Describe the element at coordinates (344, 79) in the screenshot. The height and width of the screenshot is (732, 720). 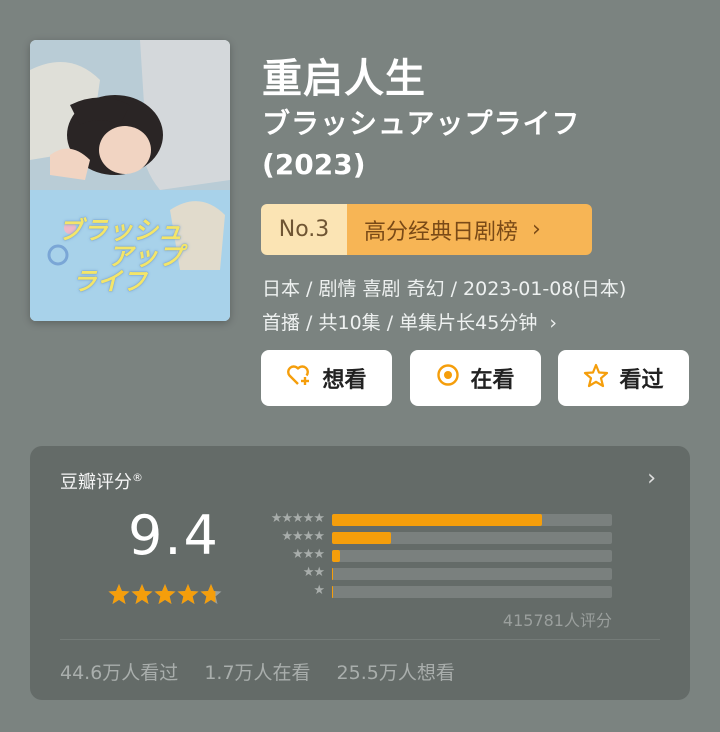
I see `page-title: 重启人生` at that location.